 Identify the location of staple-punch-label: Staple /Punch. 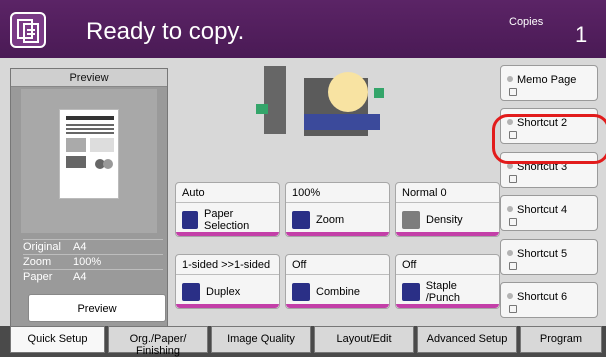
(442, 292).